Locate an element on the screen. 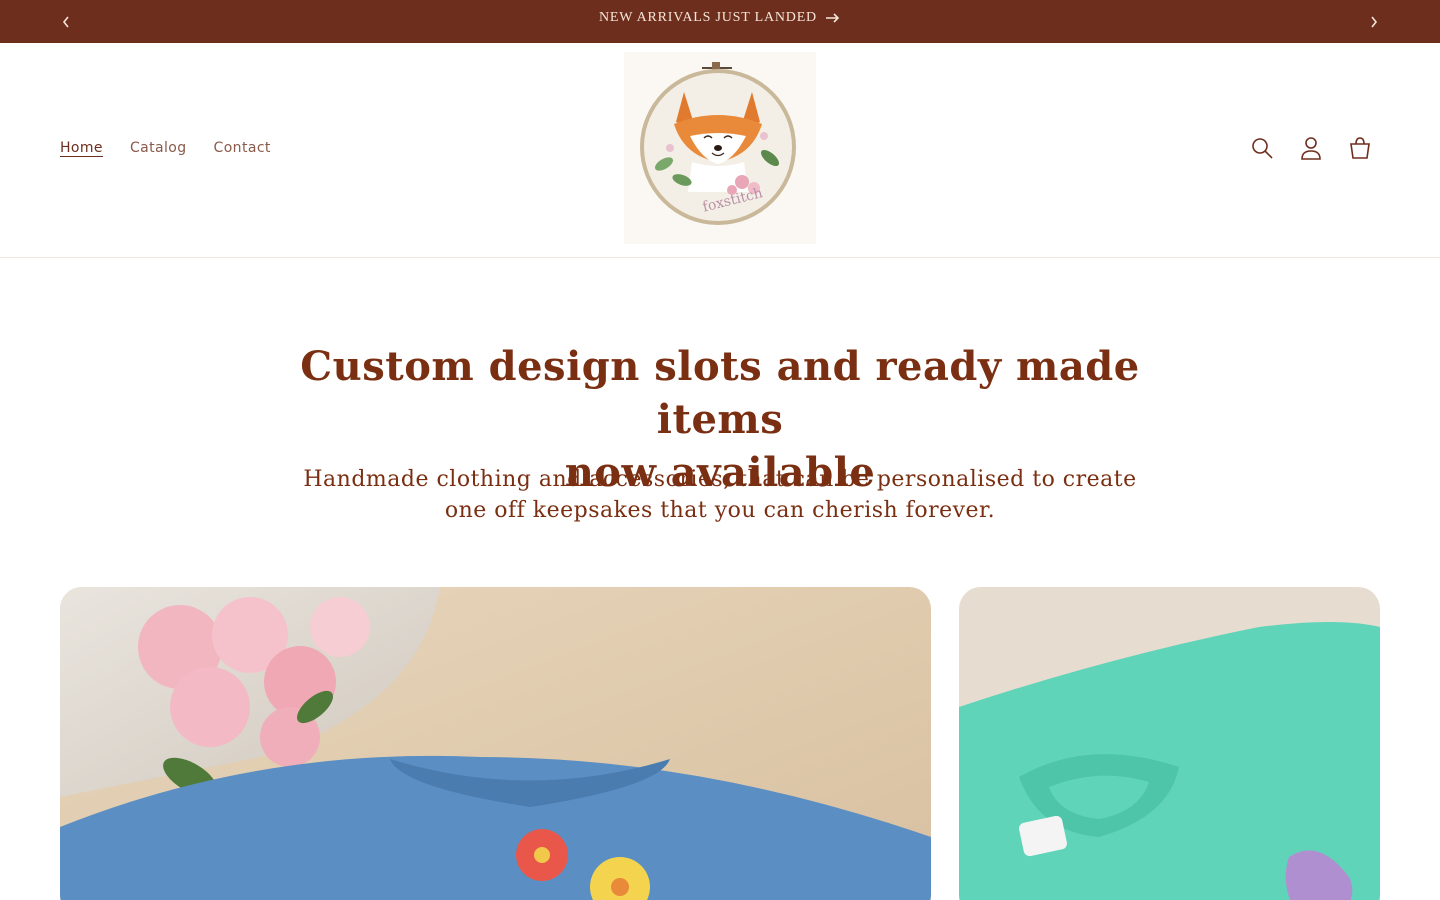 The height and width of the screenshot is (900, 1440). green-sweater-photo is located at coordinates (1169, 743).